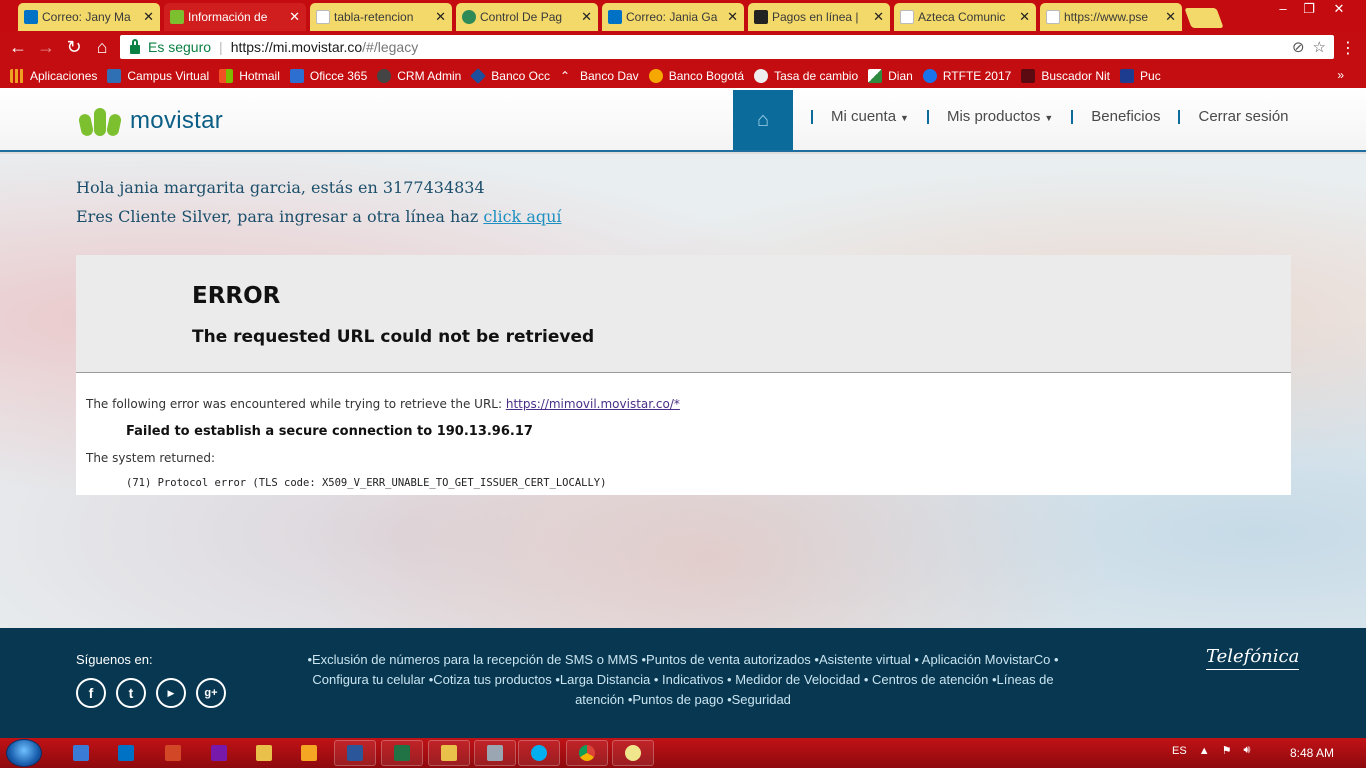  I want to click on nav-mis-productos: Mis productos ▼, so click(1000, 116).